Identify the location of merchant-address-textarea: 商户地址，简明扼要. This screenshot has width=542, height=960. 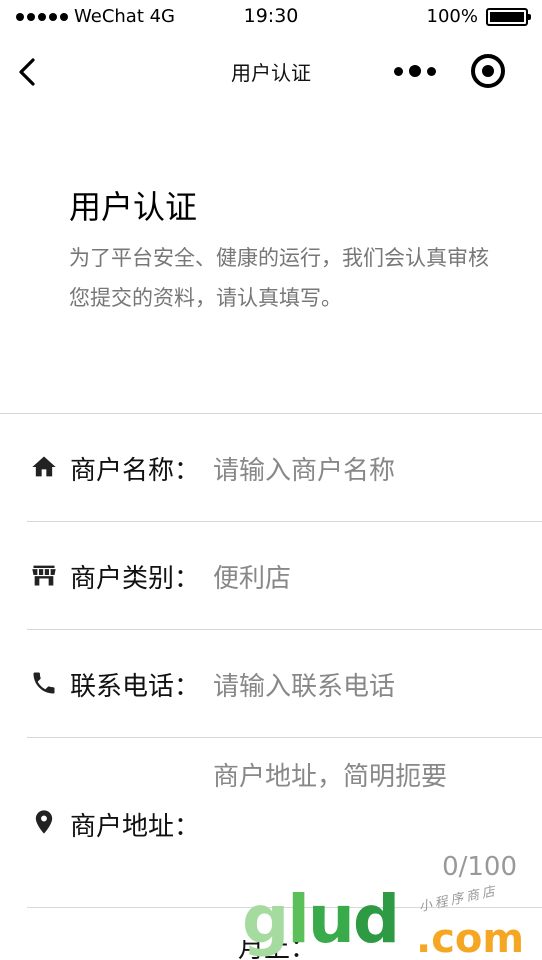
(330, 774).